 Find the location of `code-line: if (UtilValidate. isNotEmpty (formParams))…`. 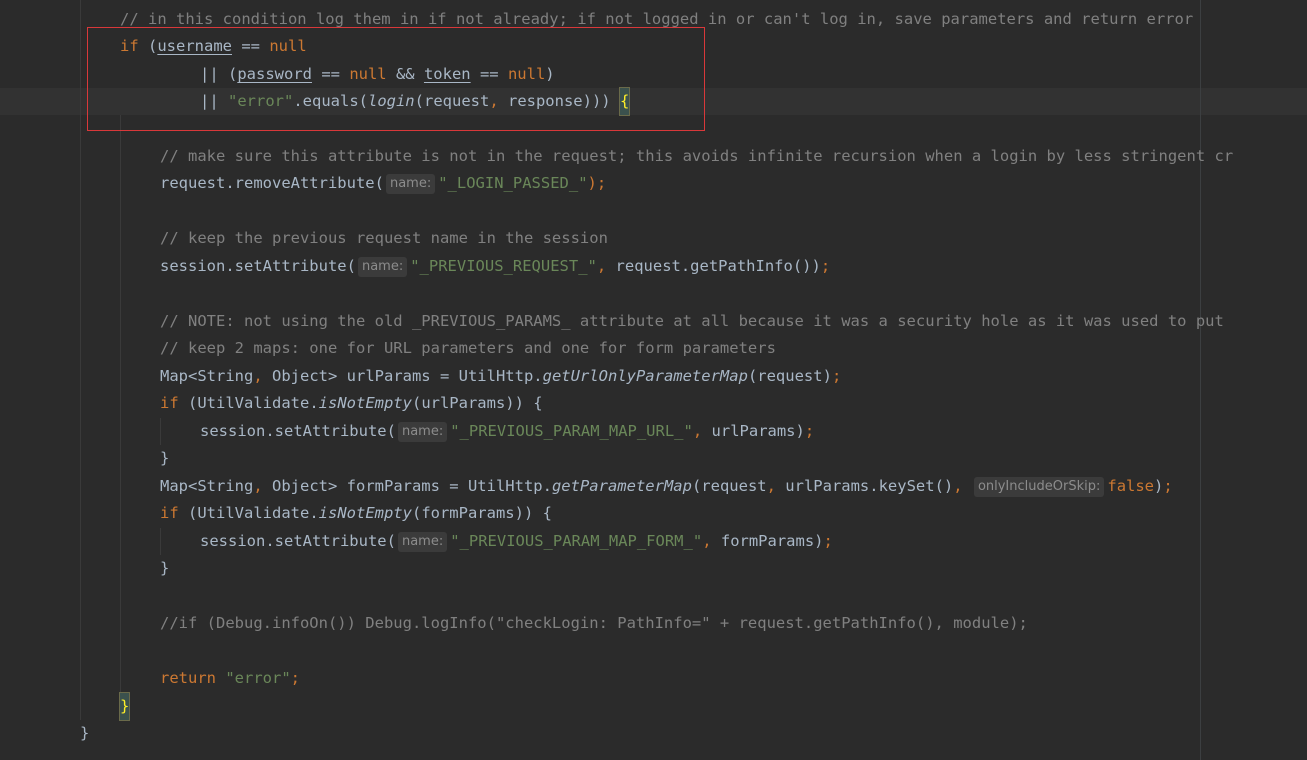

code-line: if (UtilValidate. isNotEmpty (formParams))… is located at coordinates (356, 513).